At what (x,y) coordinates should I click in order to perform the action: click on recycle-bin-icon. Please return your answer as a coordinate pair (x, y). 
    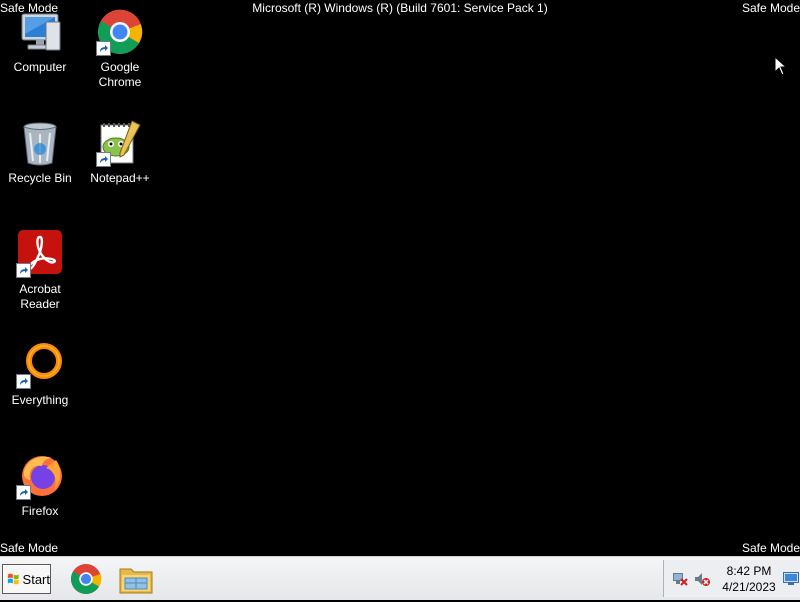
    Looking at the image, I should click on (40, 143).